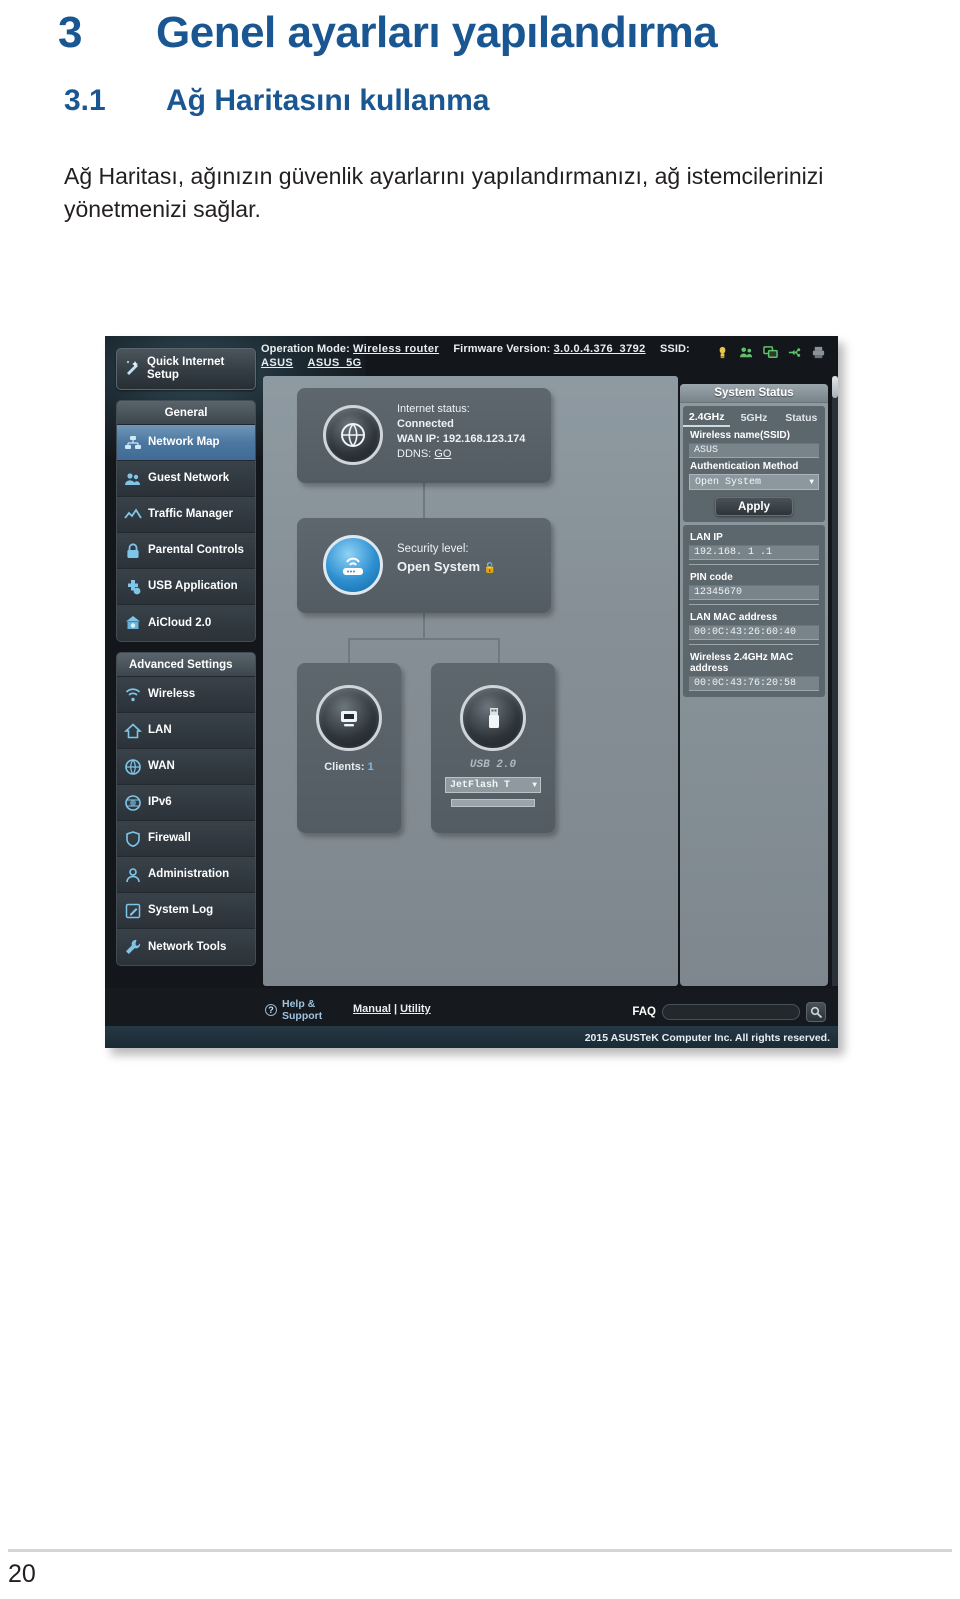 Image resolution: width=960 pixels, height=1599 pixels. I want to click on network-map-icon, so click(133, 443).